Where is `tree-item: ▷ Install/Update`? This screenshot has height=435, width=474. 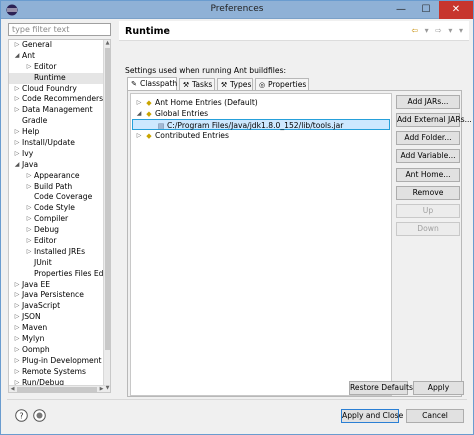 tree-item: ▷ Install/Update is located at coordinates (57, 143).